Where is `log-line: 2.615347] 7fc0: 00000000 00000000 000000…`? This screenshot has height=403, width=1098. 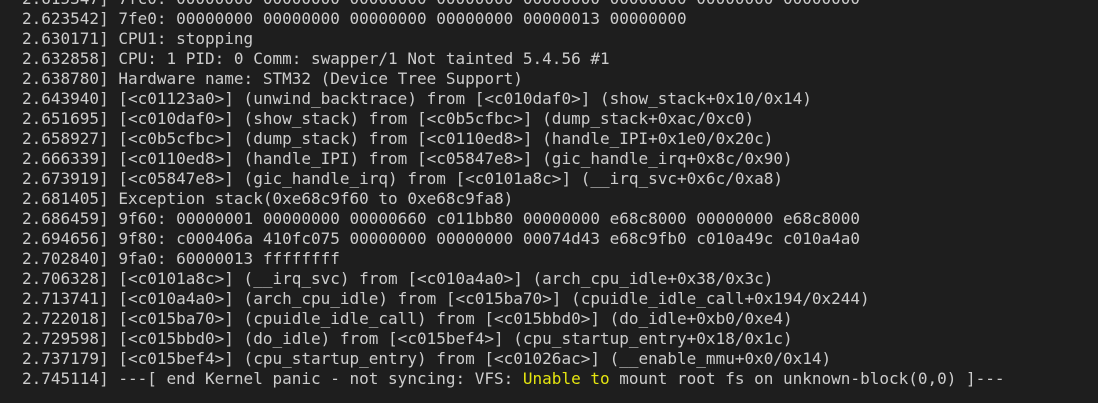 log-line: 2.615347] 7fc0: 00000000 00000000 000000… is located at coordinates (513, 4).